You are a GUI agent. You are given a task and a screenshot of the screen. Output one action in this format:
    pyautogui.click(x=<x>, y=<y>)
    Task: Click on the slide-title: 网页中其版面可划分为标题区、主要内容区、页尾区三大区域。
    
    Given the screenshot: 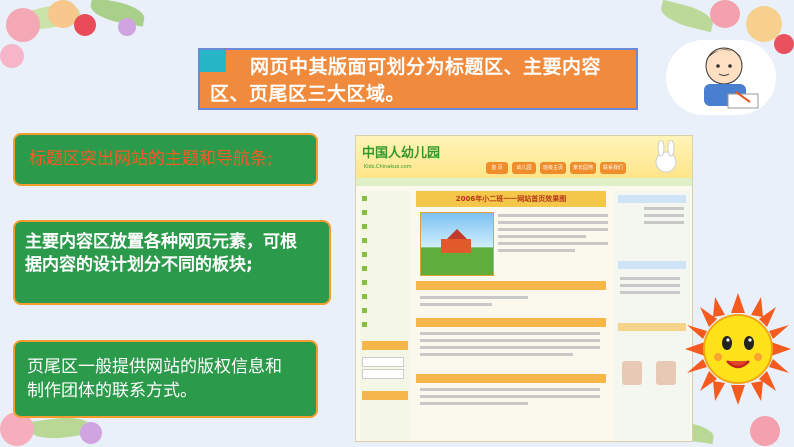 What is the action you would take?
    pyautogui.click(x=406, y=80)
    